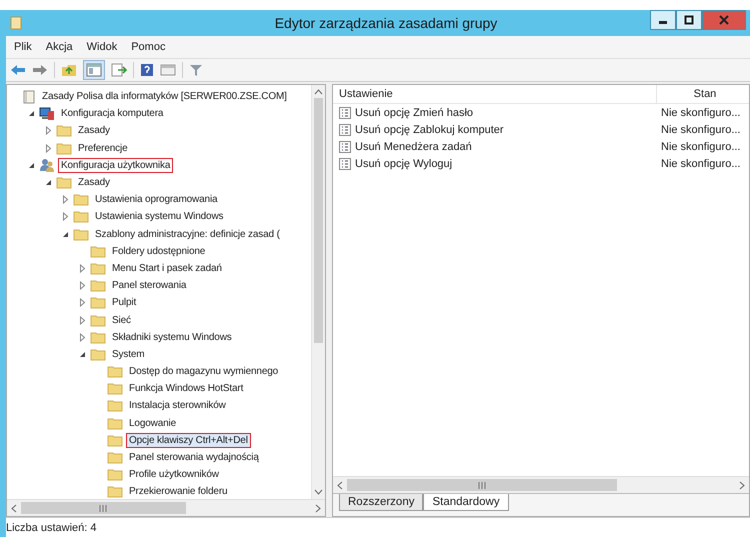  What do you see at coordinates (47, 113) in the screenshot?
I see `computer-icon` at bounding box center [47, 113].